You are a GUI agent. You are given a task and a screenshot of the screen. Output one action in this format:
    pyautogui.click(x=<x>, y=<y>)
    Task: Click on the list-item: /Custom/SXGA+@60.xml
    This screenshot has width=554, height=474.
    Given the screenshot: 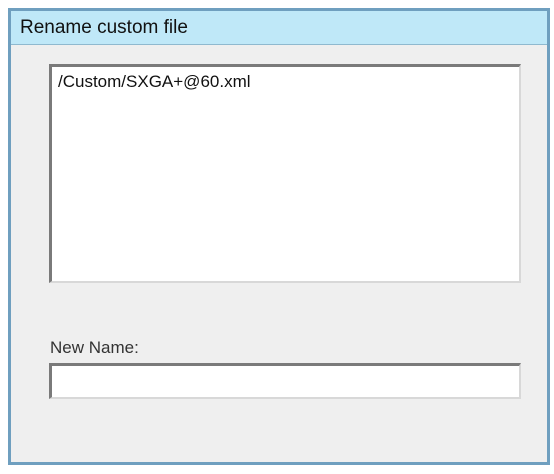 What is the action you would take?
    pyautogui.click(x=154, y=82)
    